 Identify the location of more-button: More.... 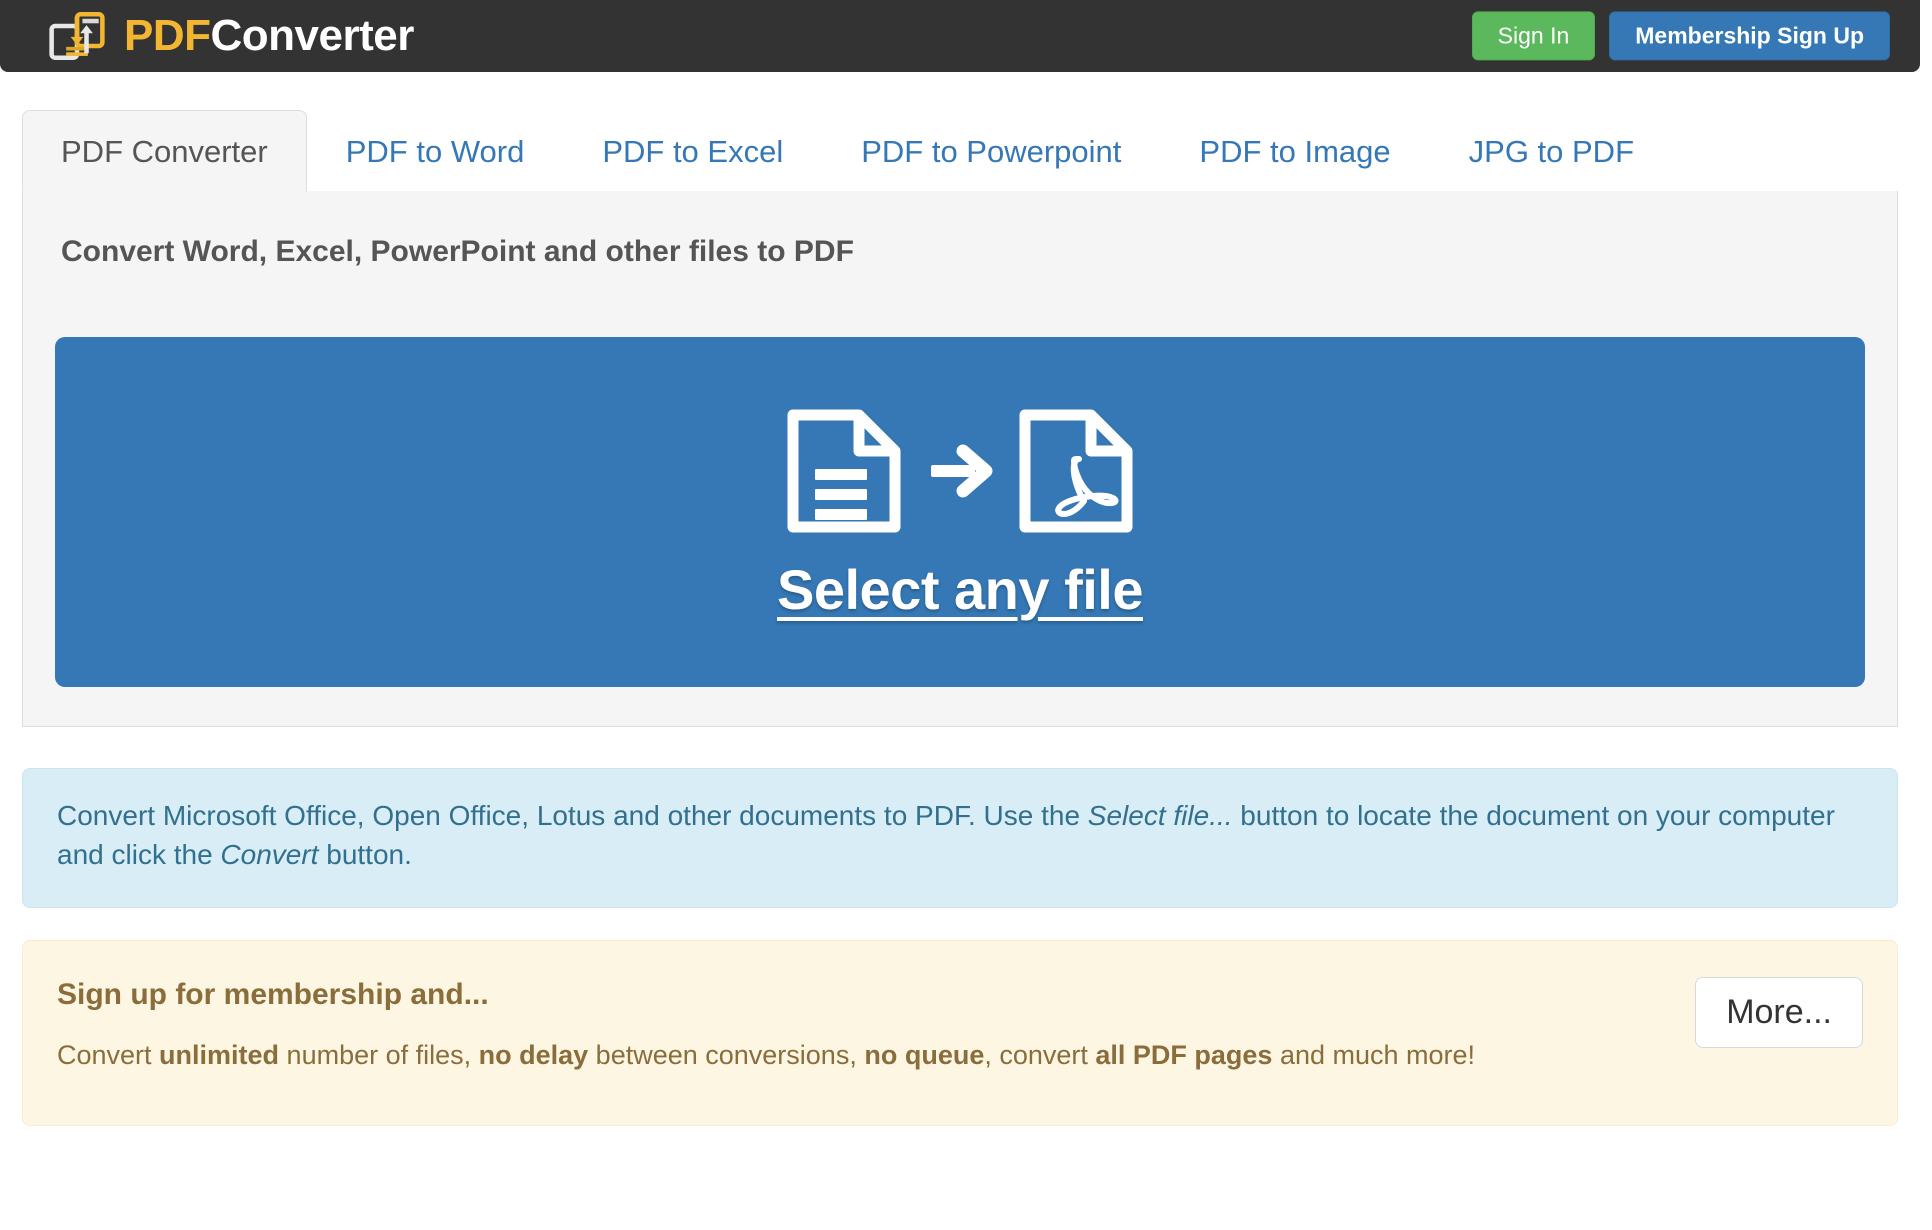
(1779, 1013).